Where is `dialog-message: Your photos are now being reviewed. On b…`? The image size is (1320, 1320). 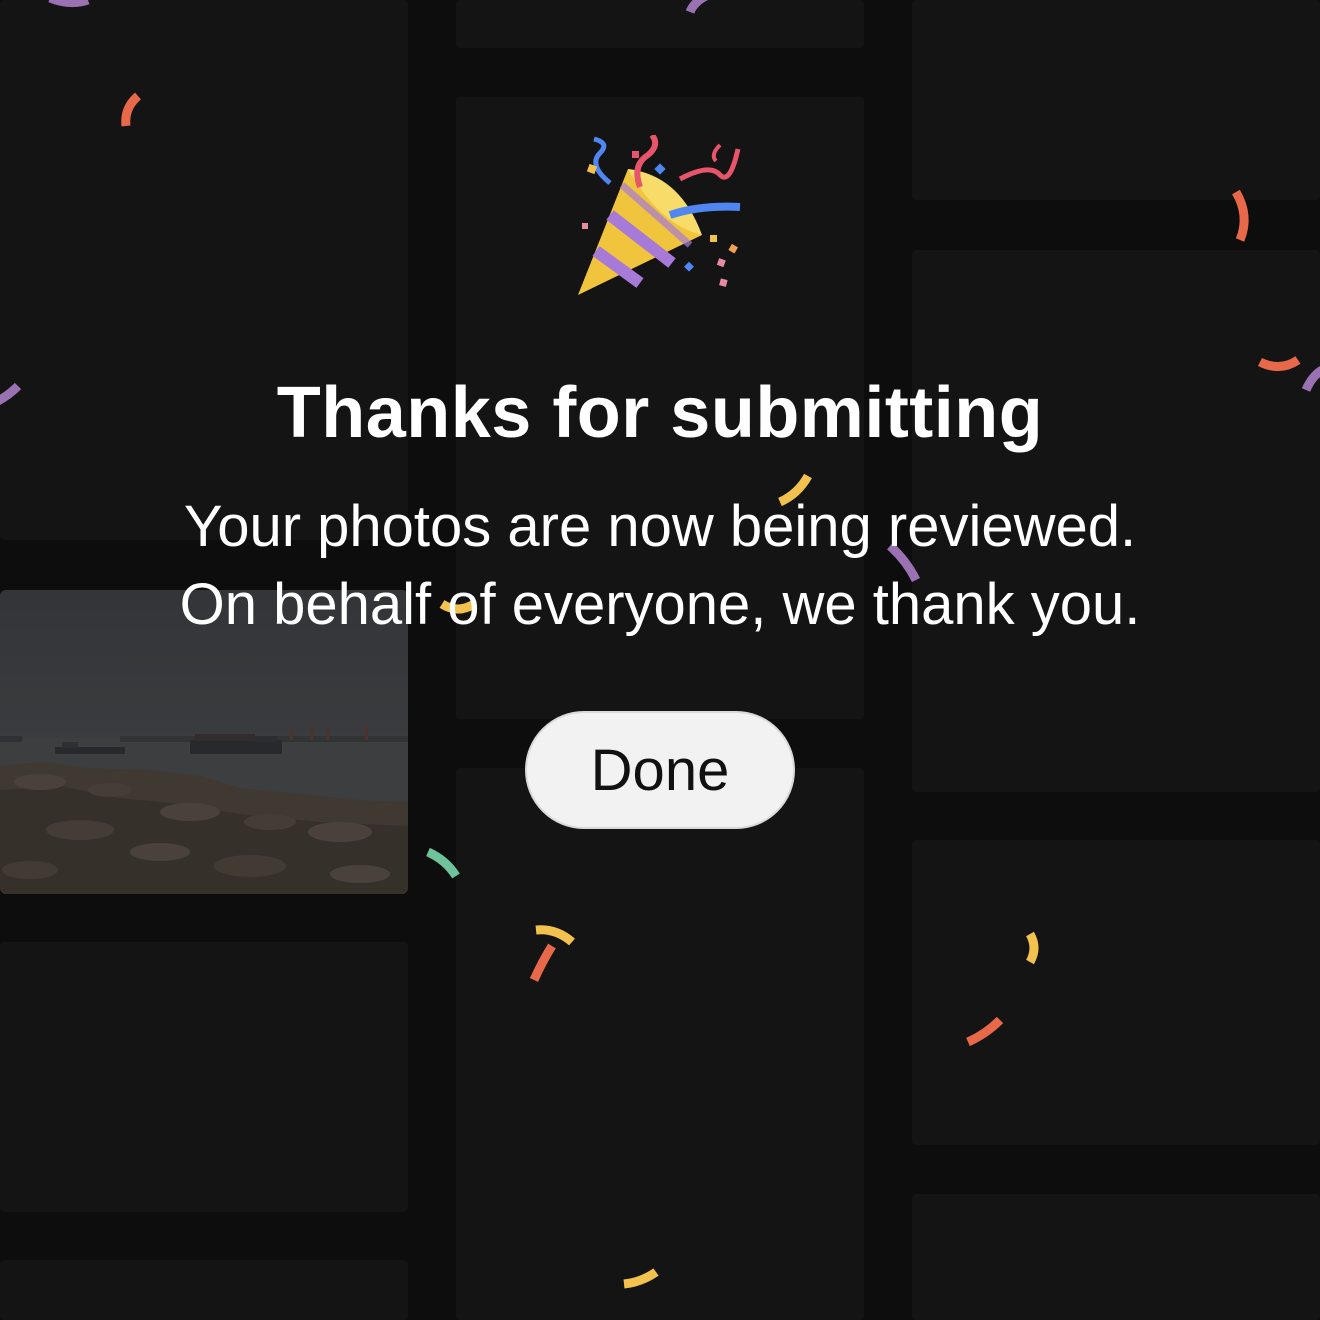 dialog-message: Your photos are now being reviewed. On b… is located at coordinates (660, 566).